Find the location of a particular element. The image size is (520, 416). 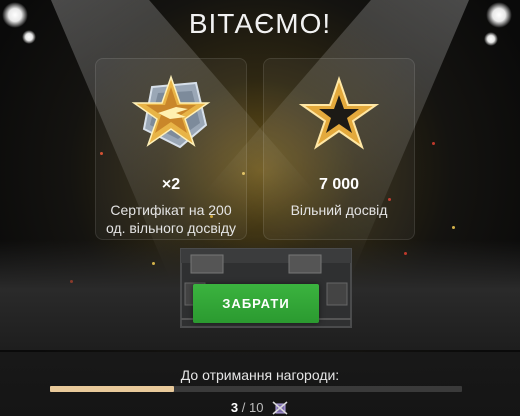

progress-total: 10 is located at coordinates (256, 407).